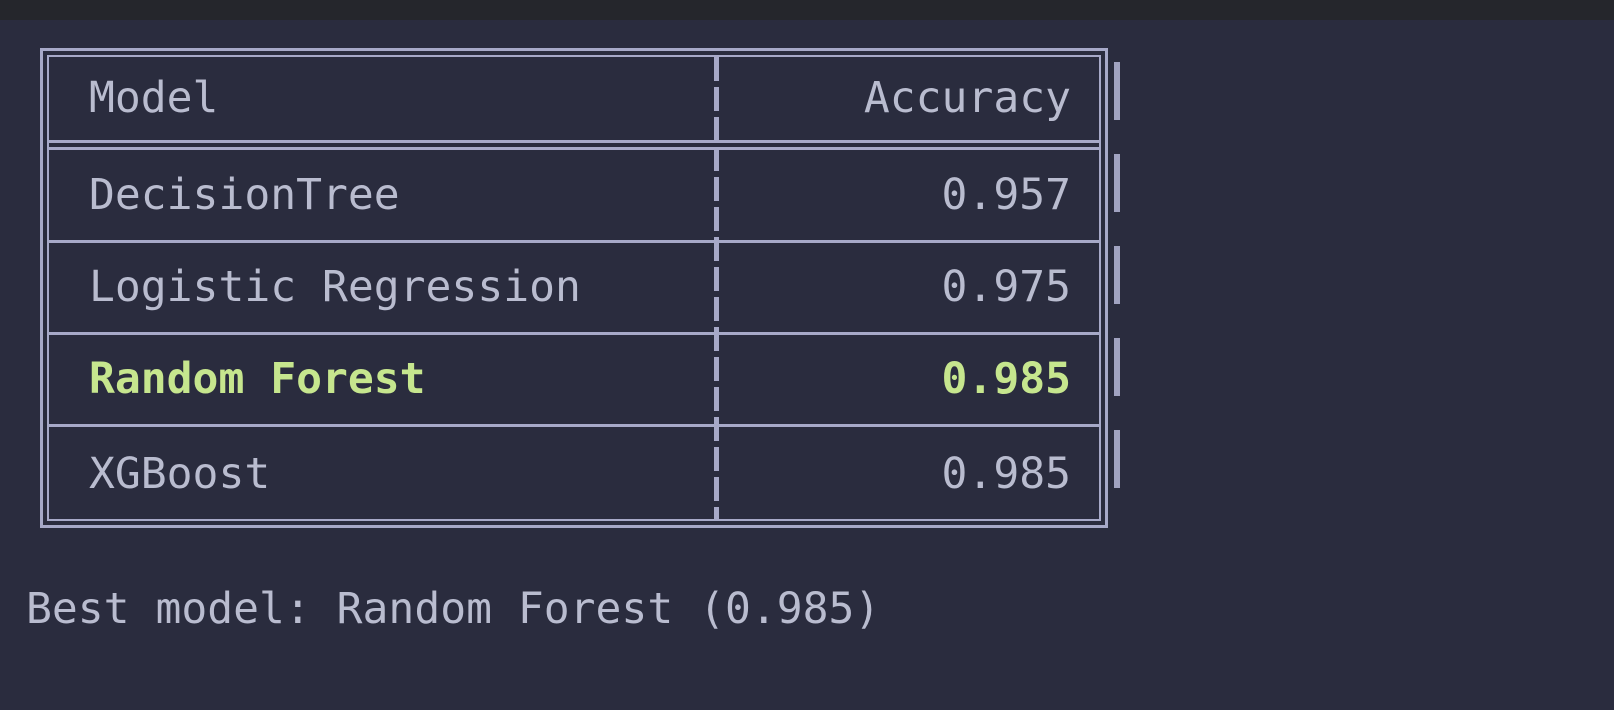  What do you see at coordinates (1006, 379) in the screenshot?
I see `accuracy-value-highlight: 0.985` at bounding box center [1006, 379].